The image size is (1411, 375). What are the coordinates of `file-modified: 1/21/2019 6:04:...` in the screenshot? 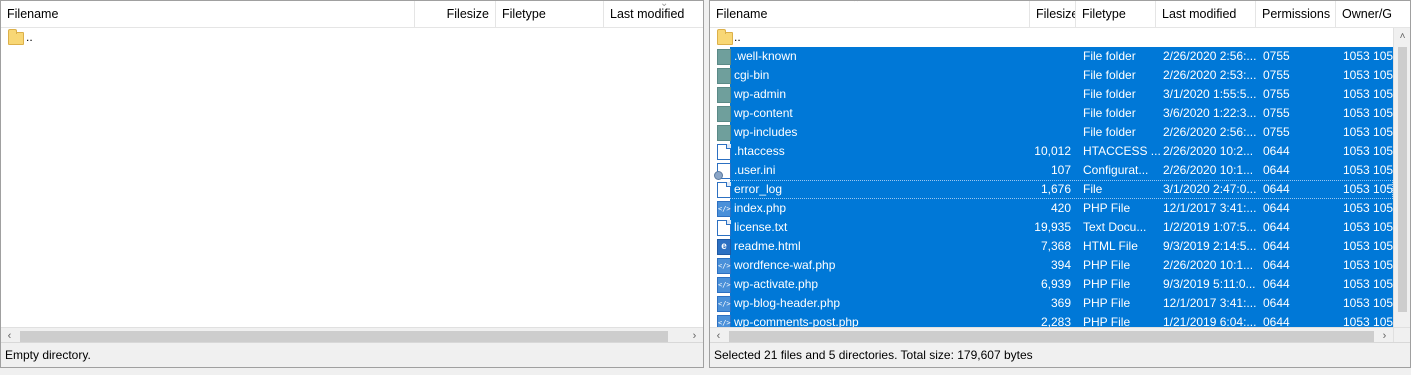 It's located at (1210, 321).